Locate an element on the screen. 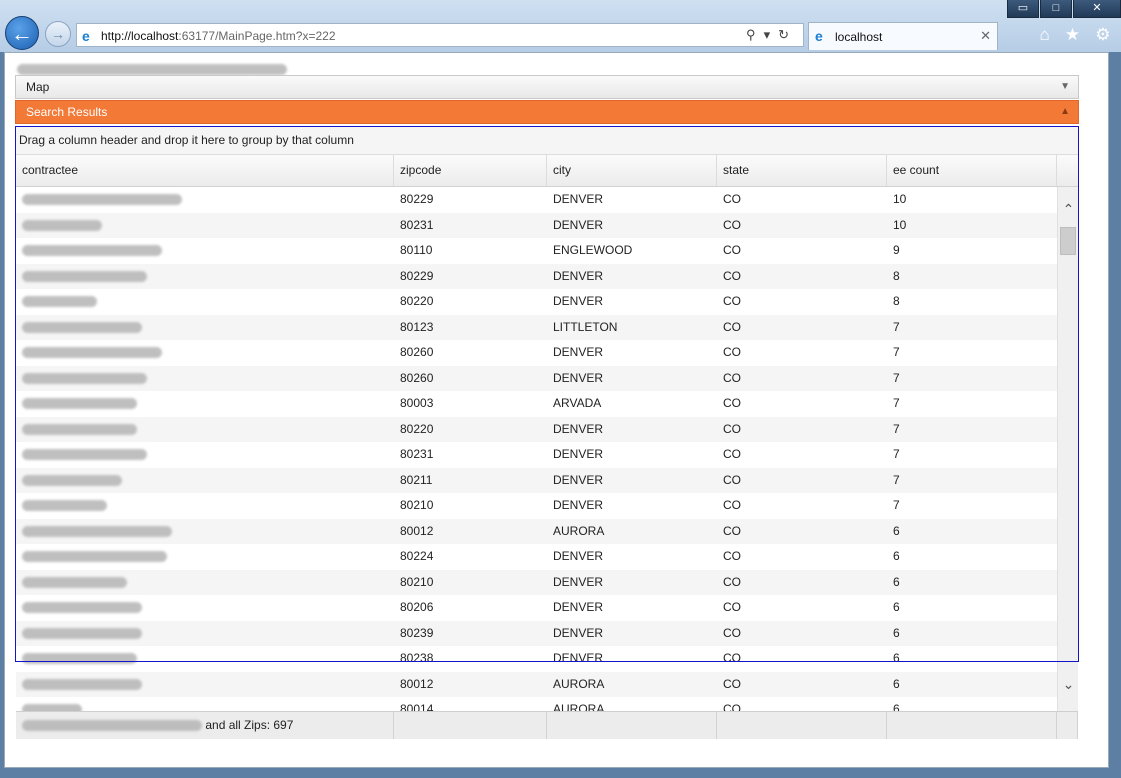  cell-zipcode: 80220 is located at coordinates (417, 301).